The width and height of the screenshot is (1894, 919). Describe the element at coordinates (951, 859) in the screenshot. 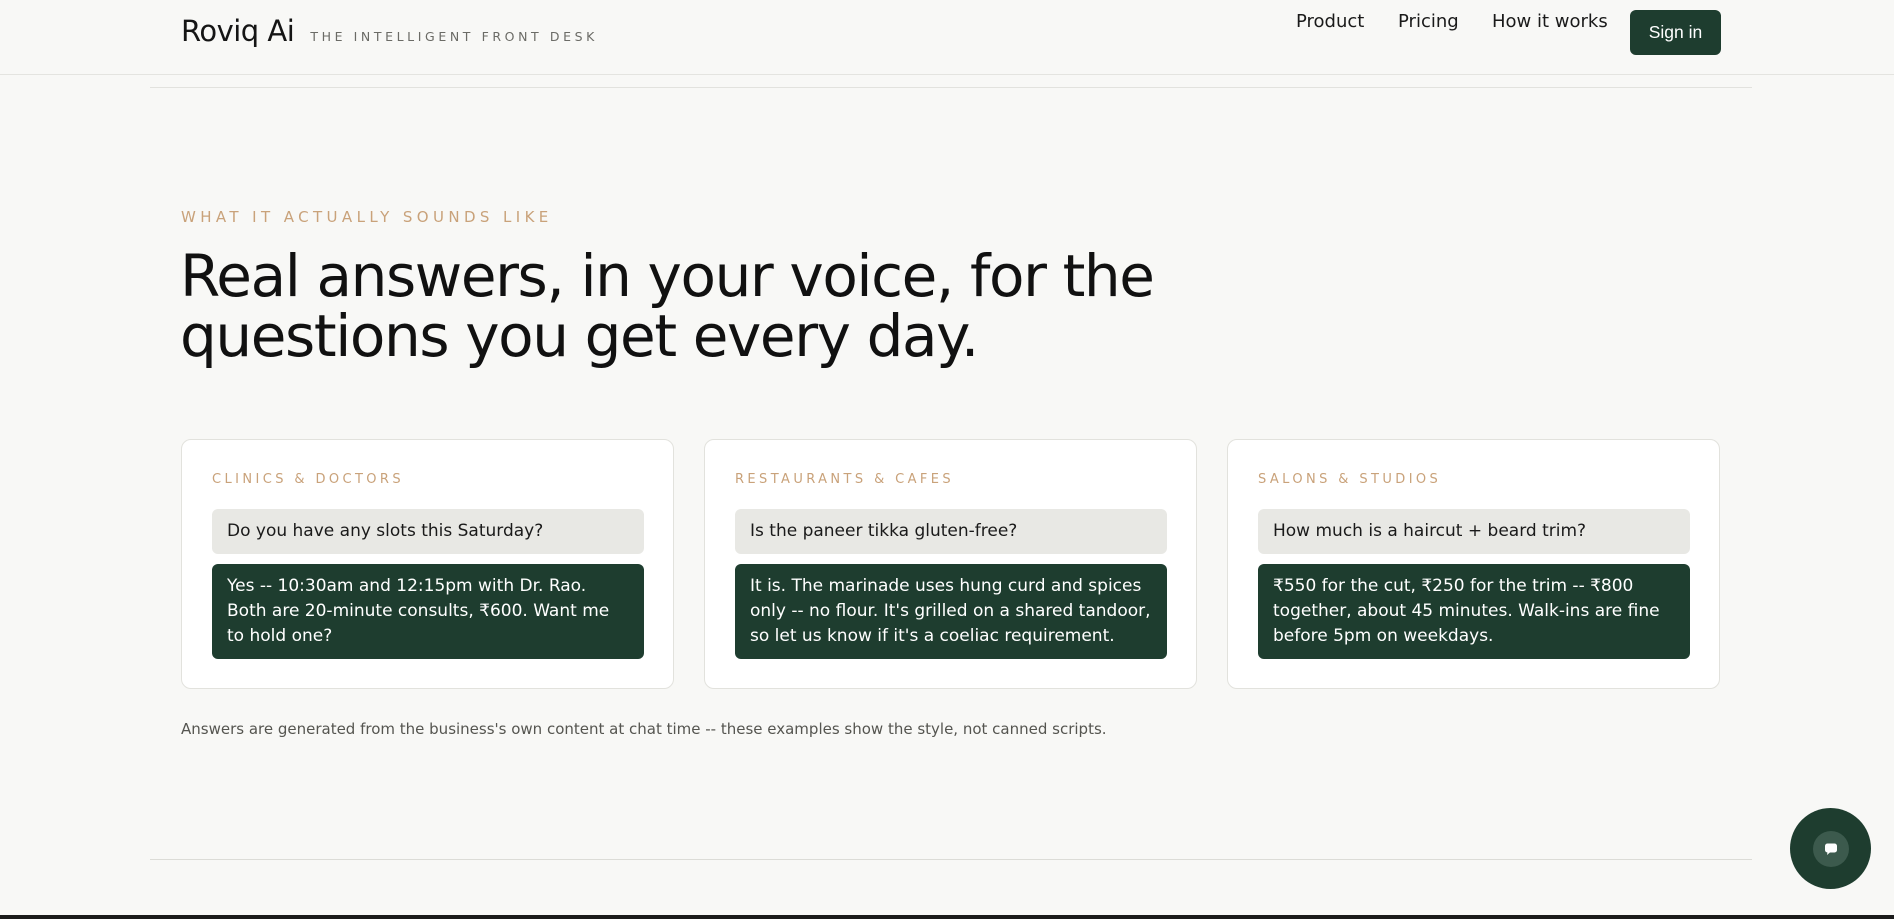

I see `section-divider-bottom` at that location.